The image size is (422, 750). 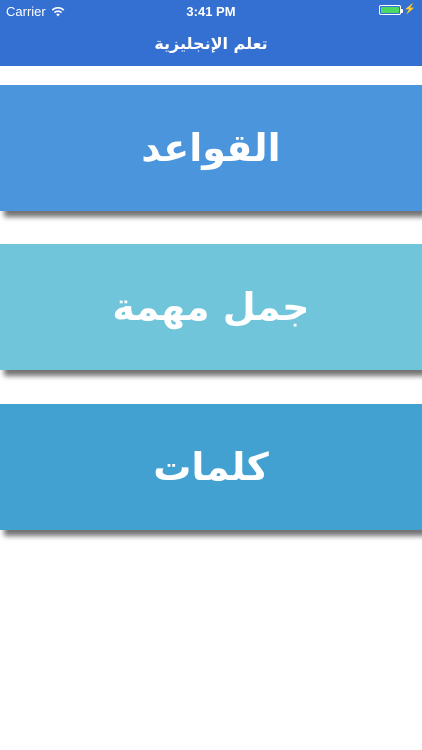 What do you see at coordinates (409, 9) in the screenshot?
I see `charging-bolt-icon: ⚡` at bounding box center [409, 9].